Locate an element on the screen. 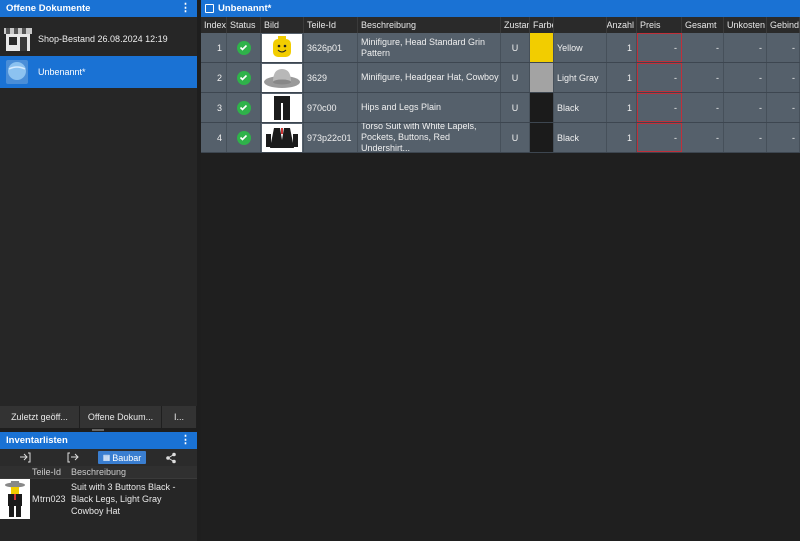 The height and width of the screenshot is (541, 800). color-name: Yellow is located at coordinates (580, 47).